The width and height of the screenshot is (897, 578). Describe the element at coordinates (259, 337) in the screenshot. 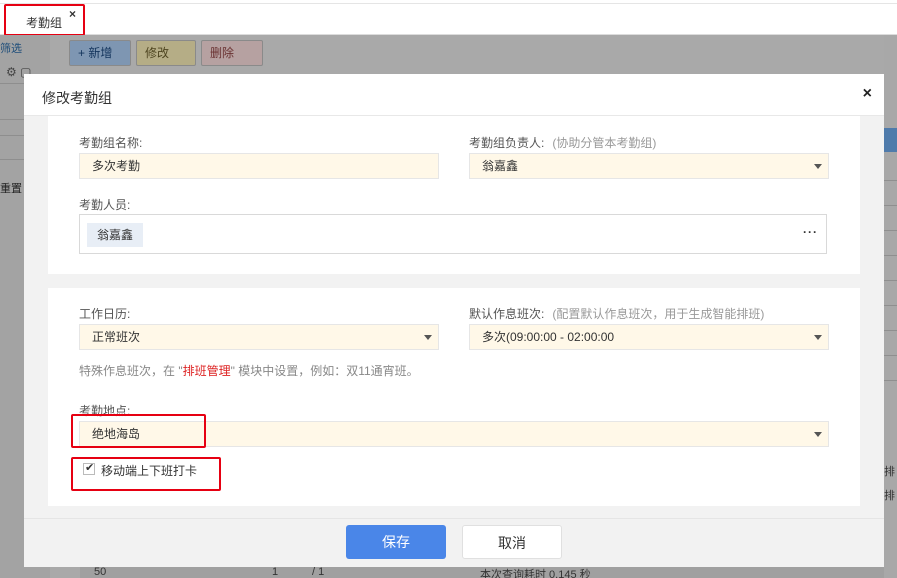

I see `calendar-select: 正常班次` at that location.